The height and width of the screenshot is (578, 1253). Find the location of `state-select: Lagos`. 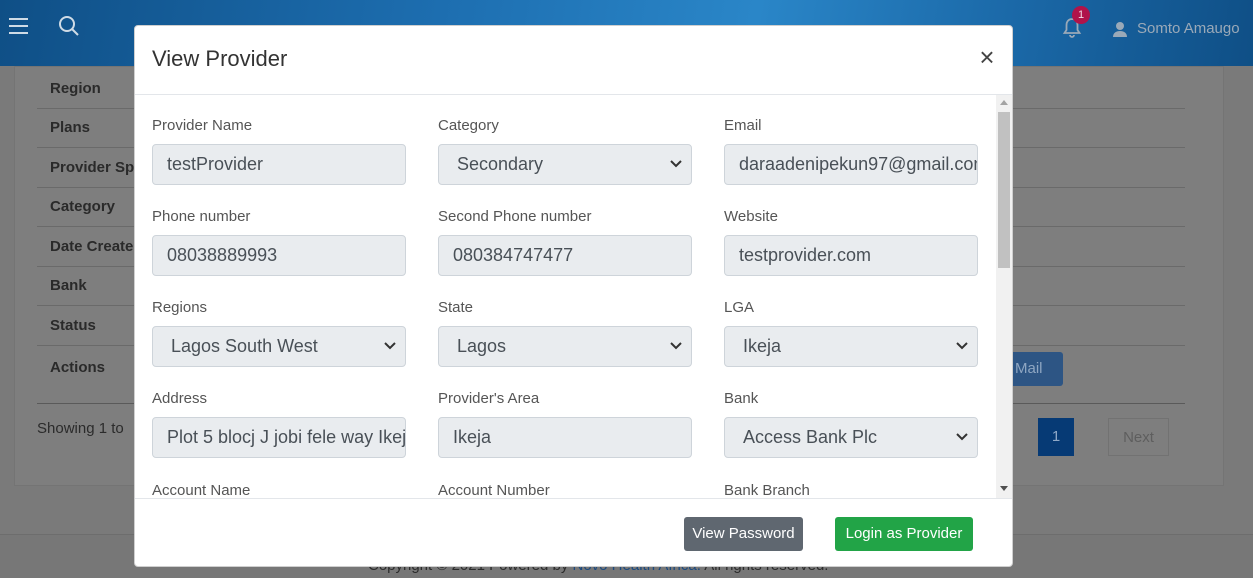

state-select: Lagos is located at coordinates (565, 346).